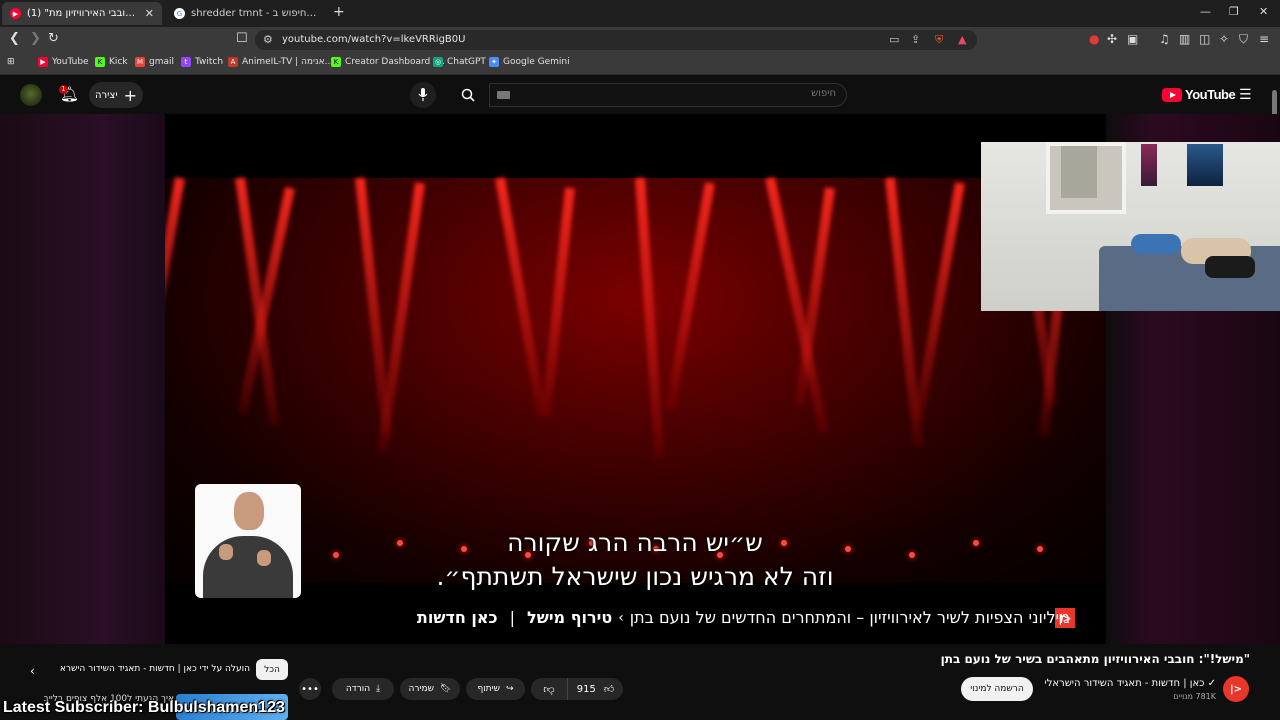 This screenshot has height=720, width=1280. What do you see at coordinates (915, 39) in the screenshot?
I see `share-icon: ⇪` at bounding box center [915, 39].